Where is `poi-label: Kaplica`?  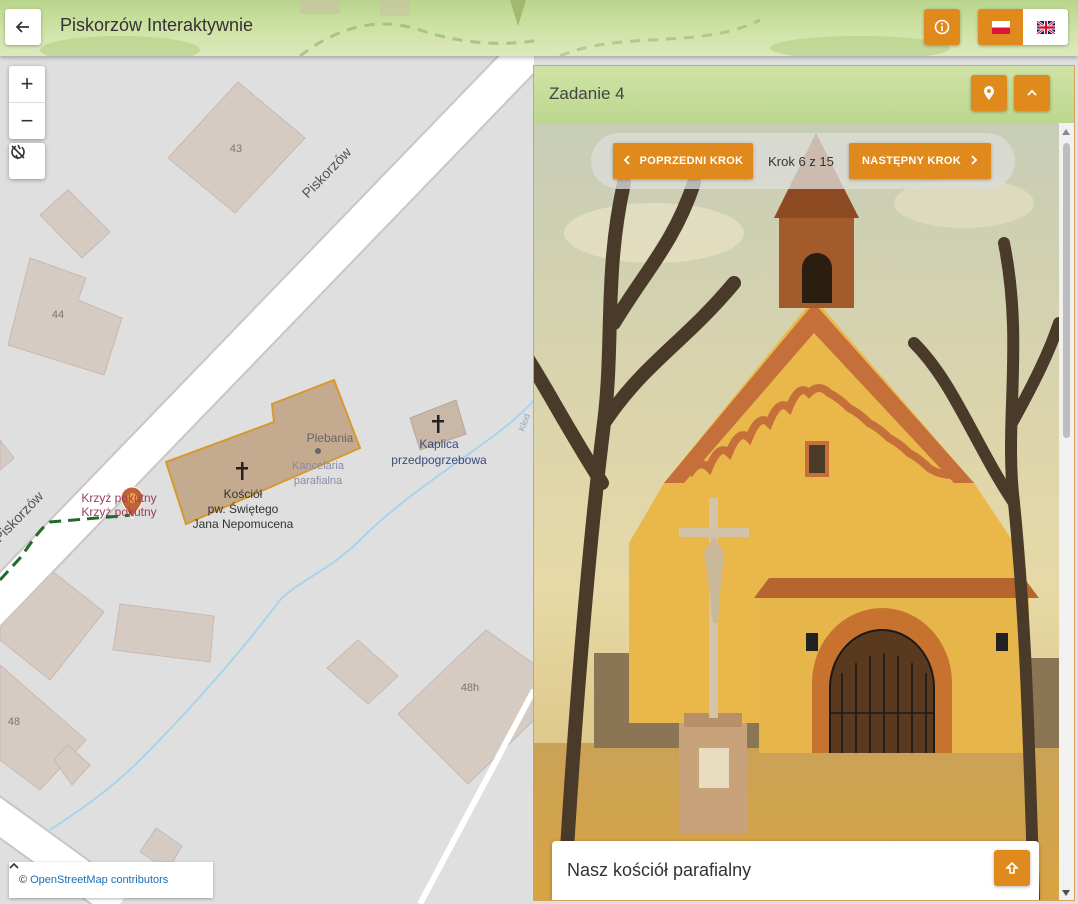
poi-label: Kaplica is located at coordinates (439, 444).